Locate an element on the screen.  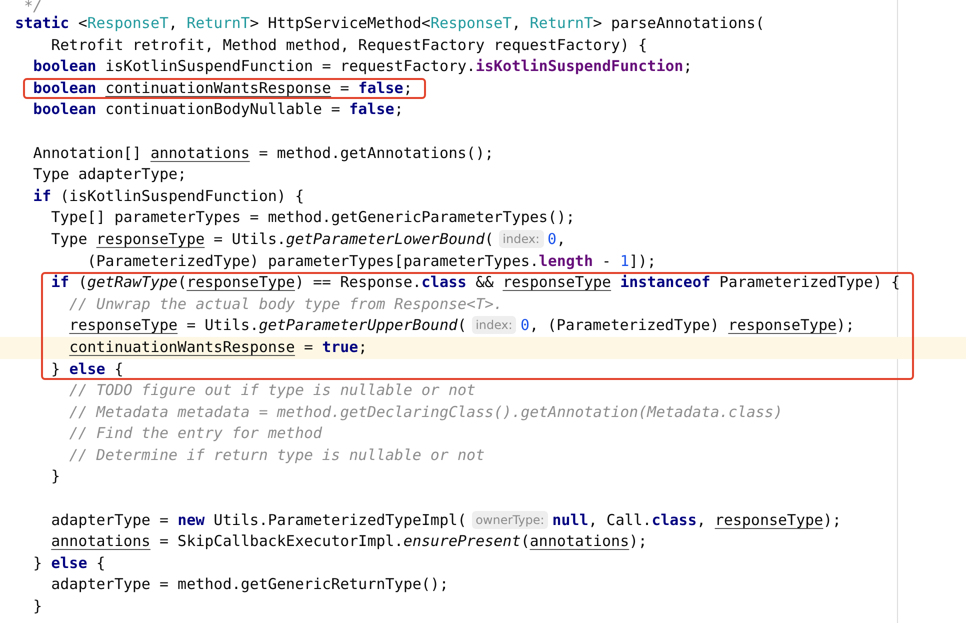
code-line: // Determine if return type is nullable or not is located at coordinates (277, 455).